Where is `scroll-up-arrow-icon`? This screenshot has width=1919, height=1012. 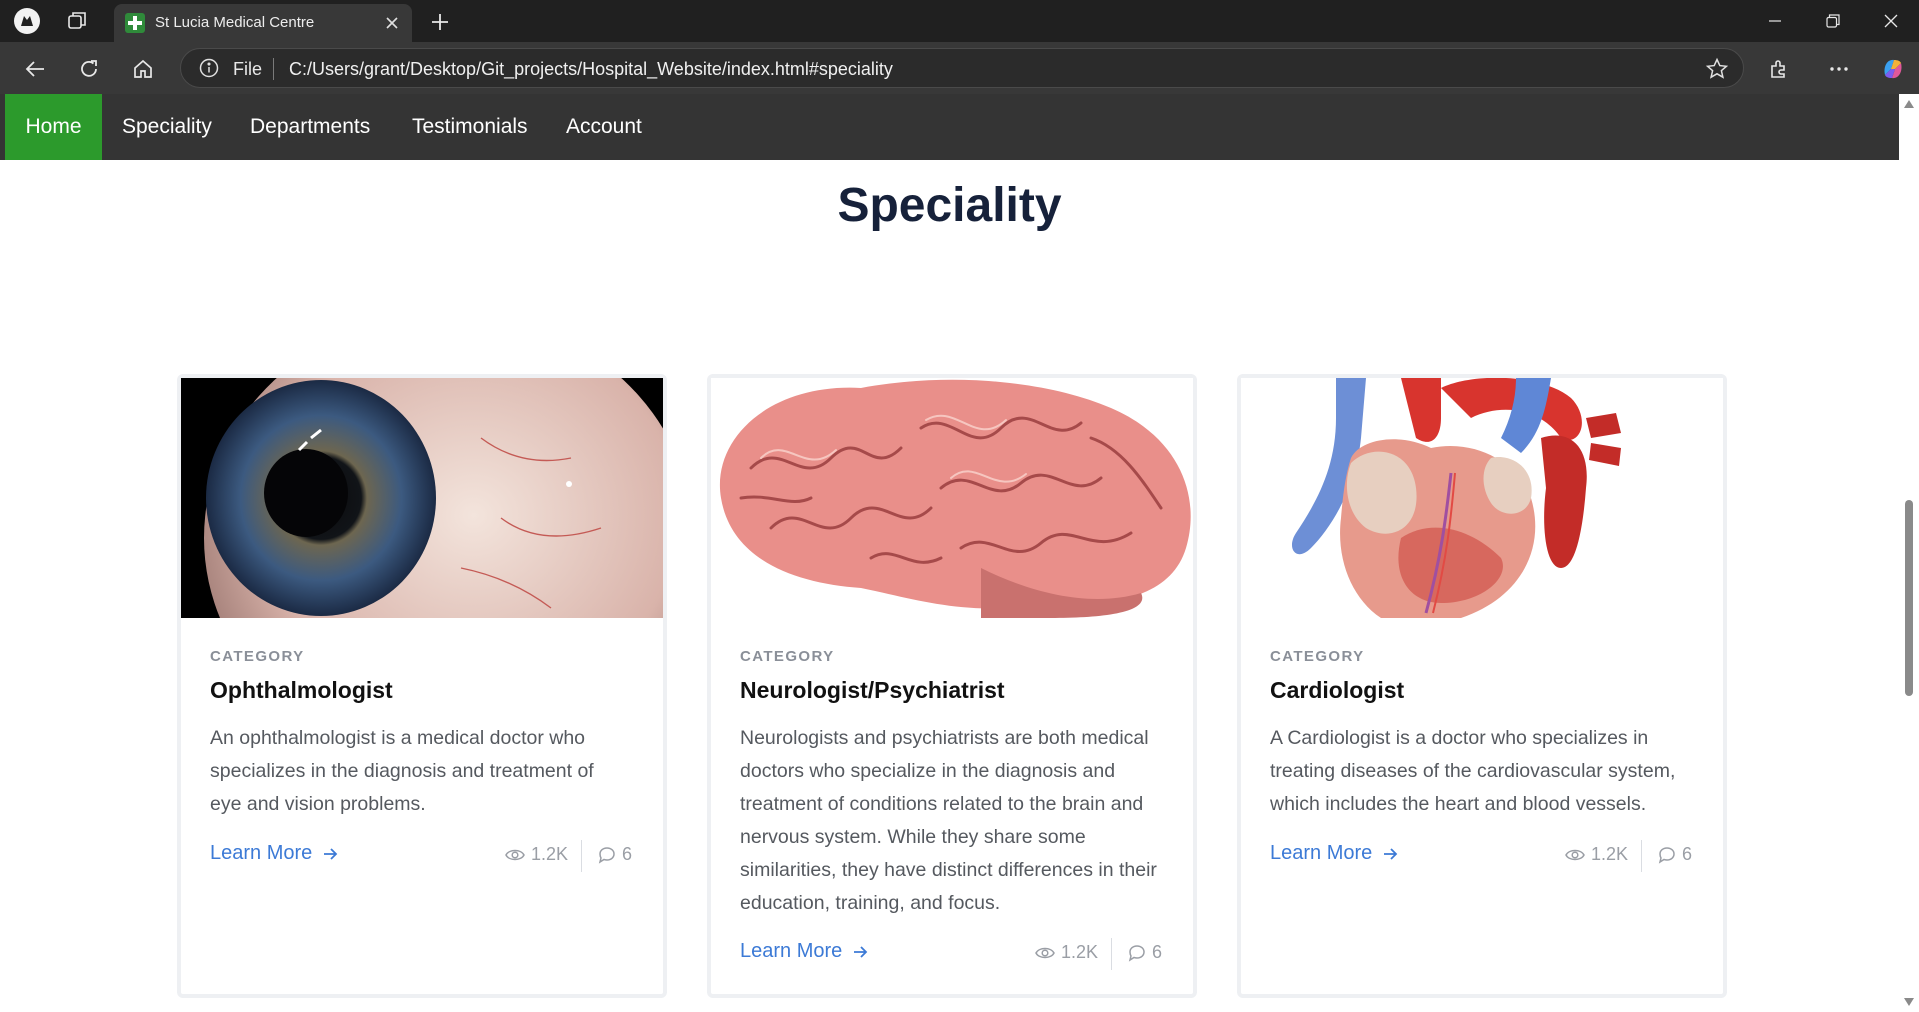
scroll-up-arrow-icon is located at coordinates (1909, 104).